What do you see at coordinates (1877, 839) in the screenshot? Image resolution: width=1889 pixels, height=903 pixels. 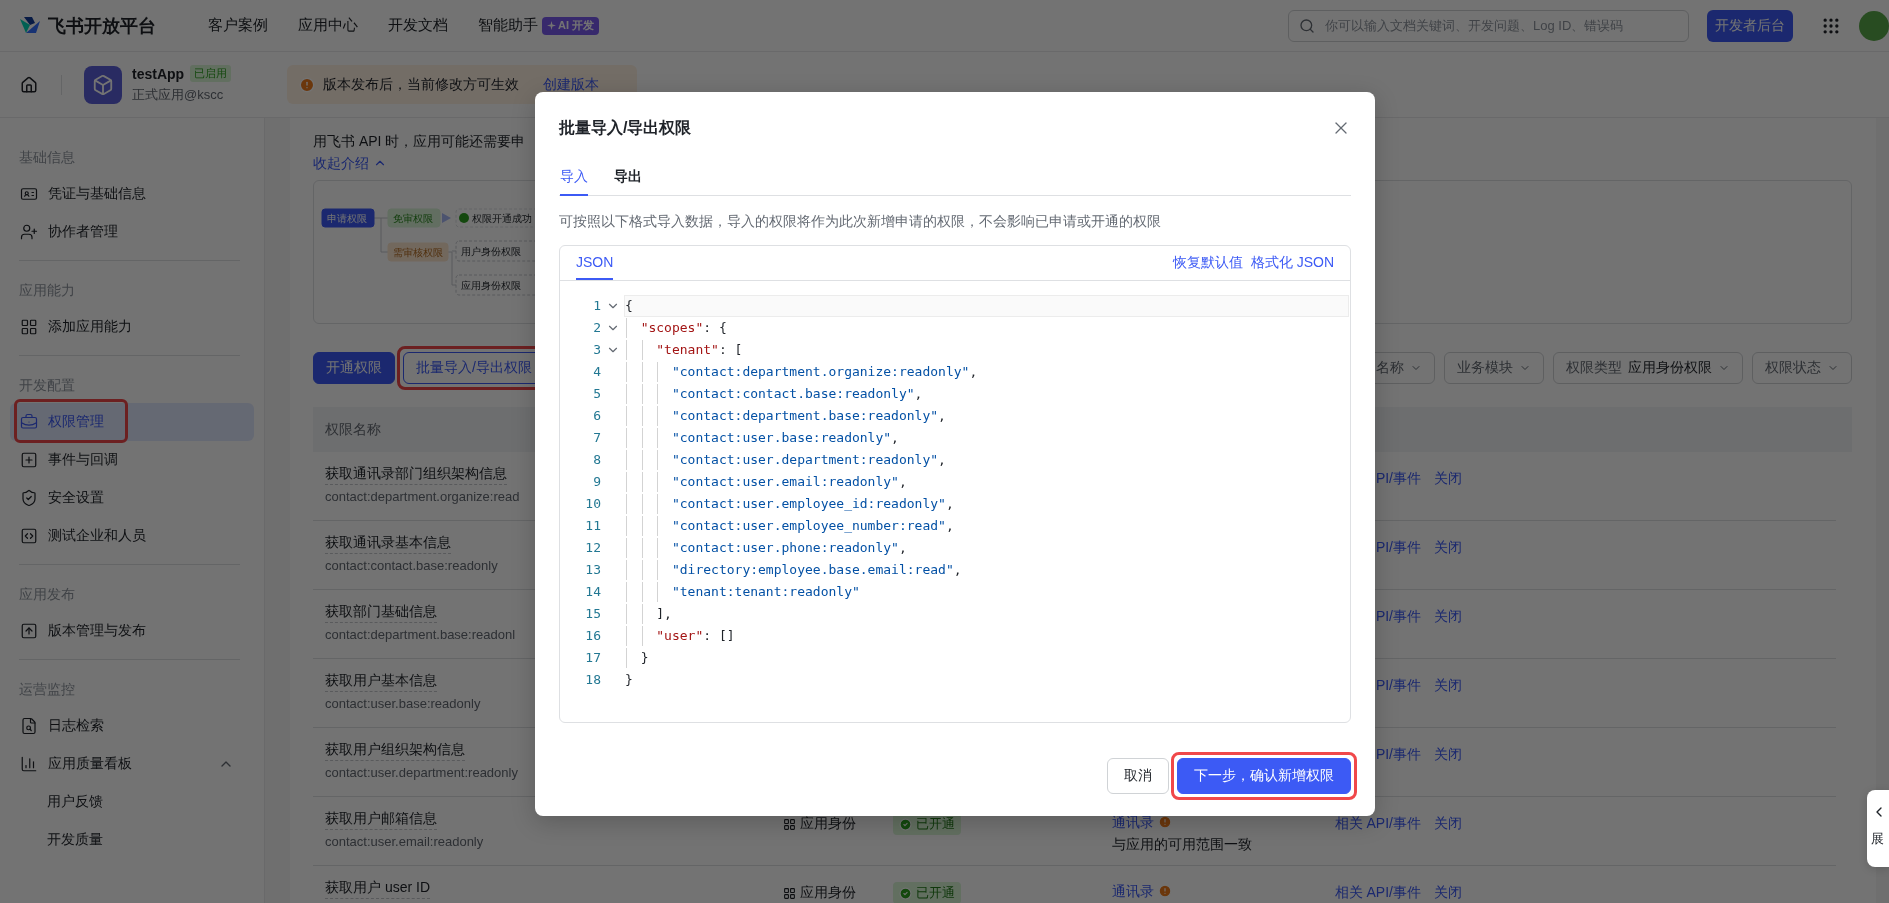 I see `side-tab-text: 展` at bounding box center [1877, 839].